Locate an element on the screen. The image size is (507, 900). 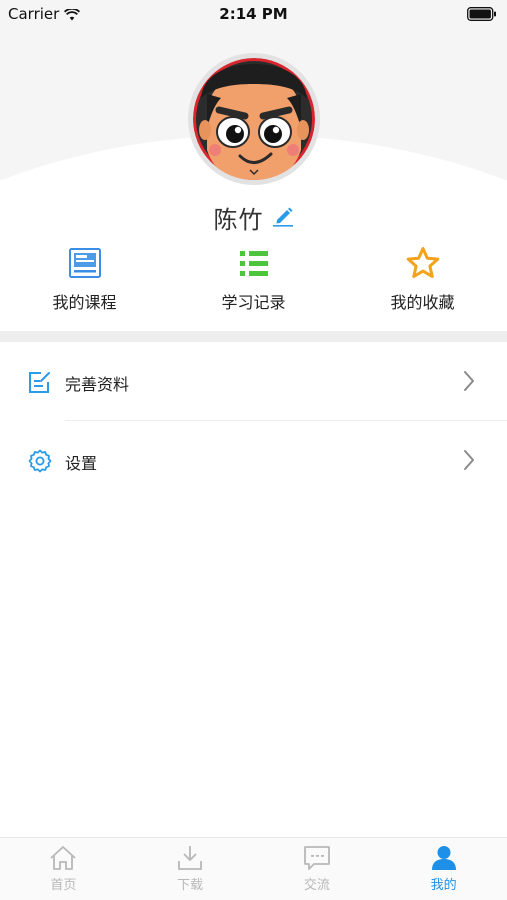
cartoon-avatar-icon is located at coordinates (254, 119).